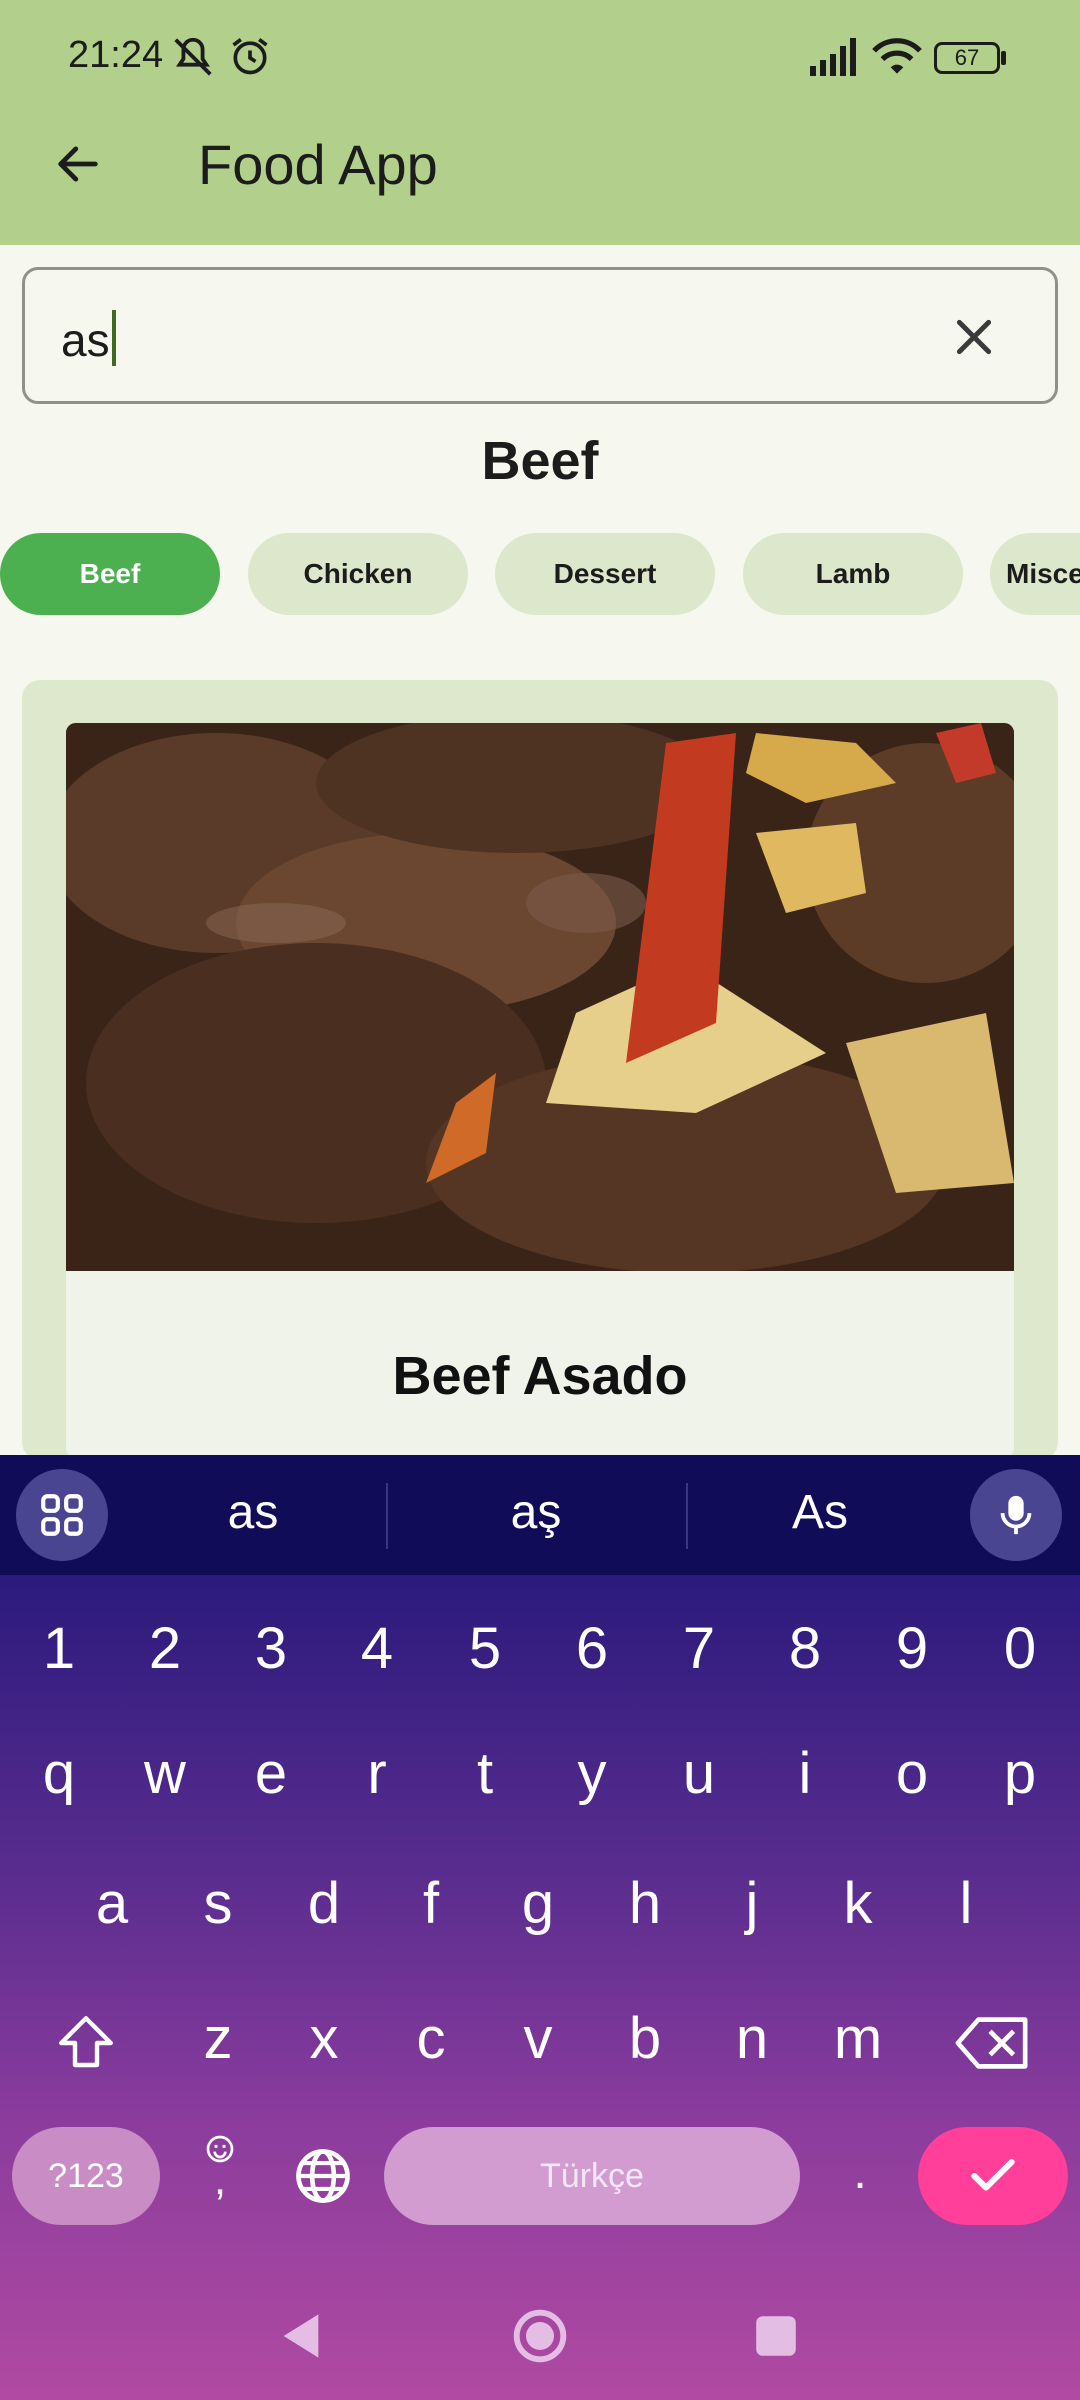  I want to click on key-5: 5, so click(485, 1648).